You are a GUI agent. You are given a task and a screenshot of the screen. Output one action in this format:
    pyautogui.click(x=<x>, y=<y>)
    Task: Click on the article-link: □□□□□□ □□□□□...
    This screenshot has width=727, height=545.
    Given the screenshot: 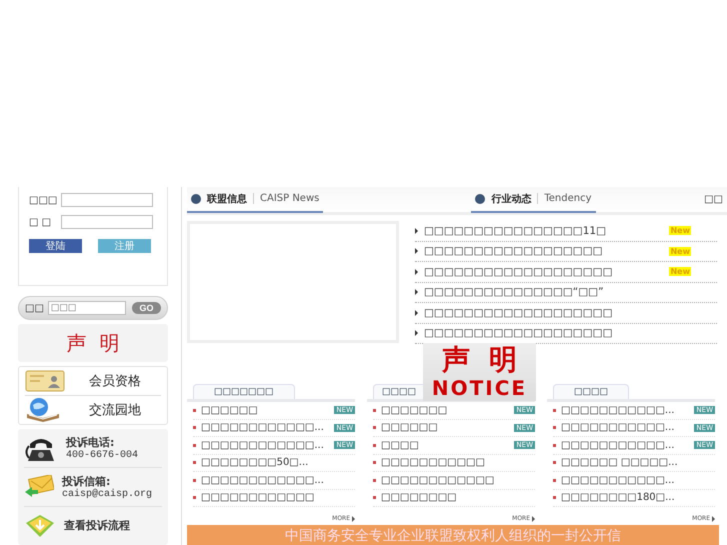 What is the action you would take?
    pyautogui.click(x=619, y=462)
    